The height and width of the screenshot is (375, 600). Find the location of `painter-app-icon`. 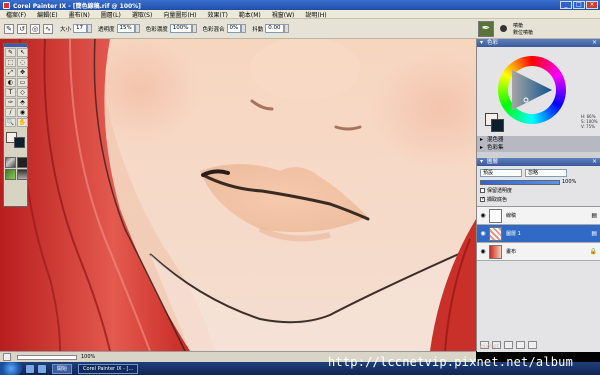

painter-app-icon is located at coordinates (6, 5).